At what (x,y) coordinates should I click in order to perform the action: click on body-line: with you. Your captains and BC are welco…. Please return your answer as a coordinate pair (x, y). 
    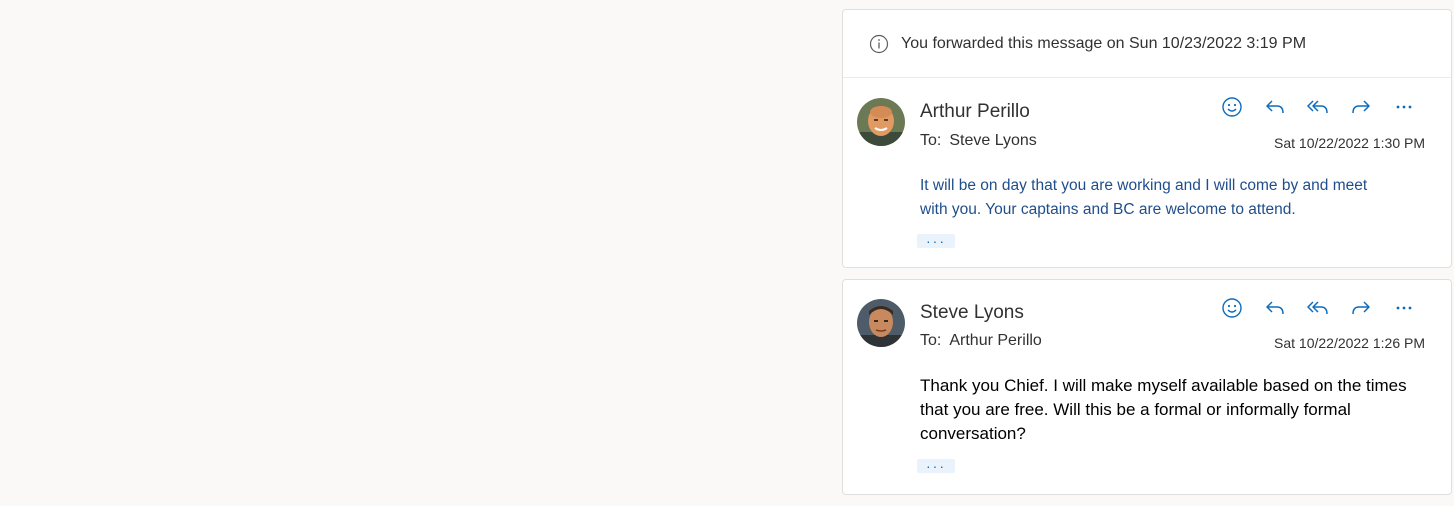
    Looking at the image, I should click on (1108, 209).